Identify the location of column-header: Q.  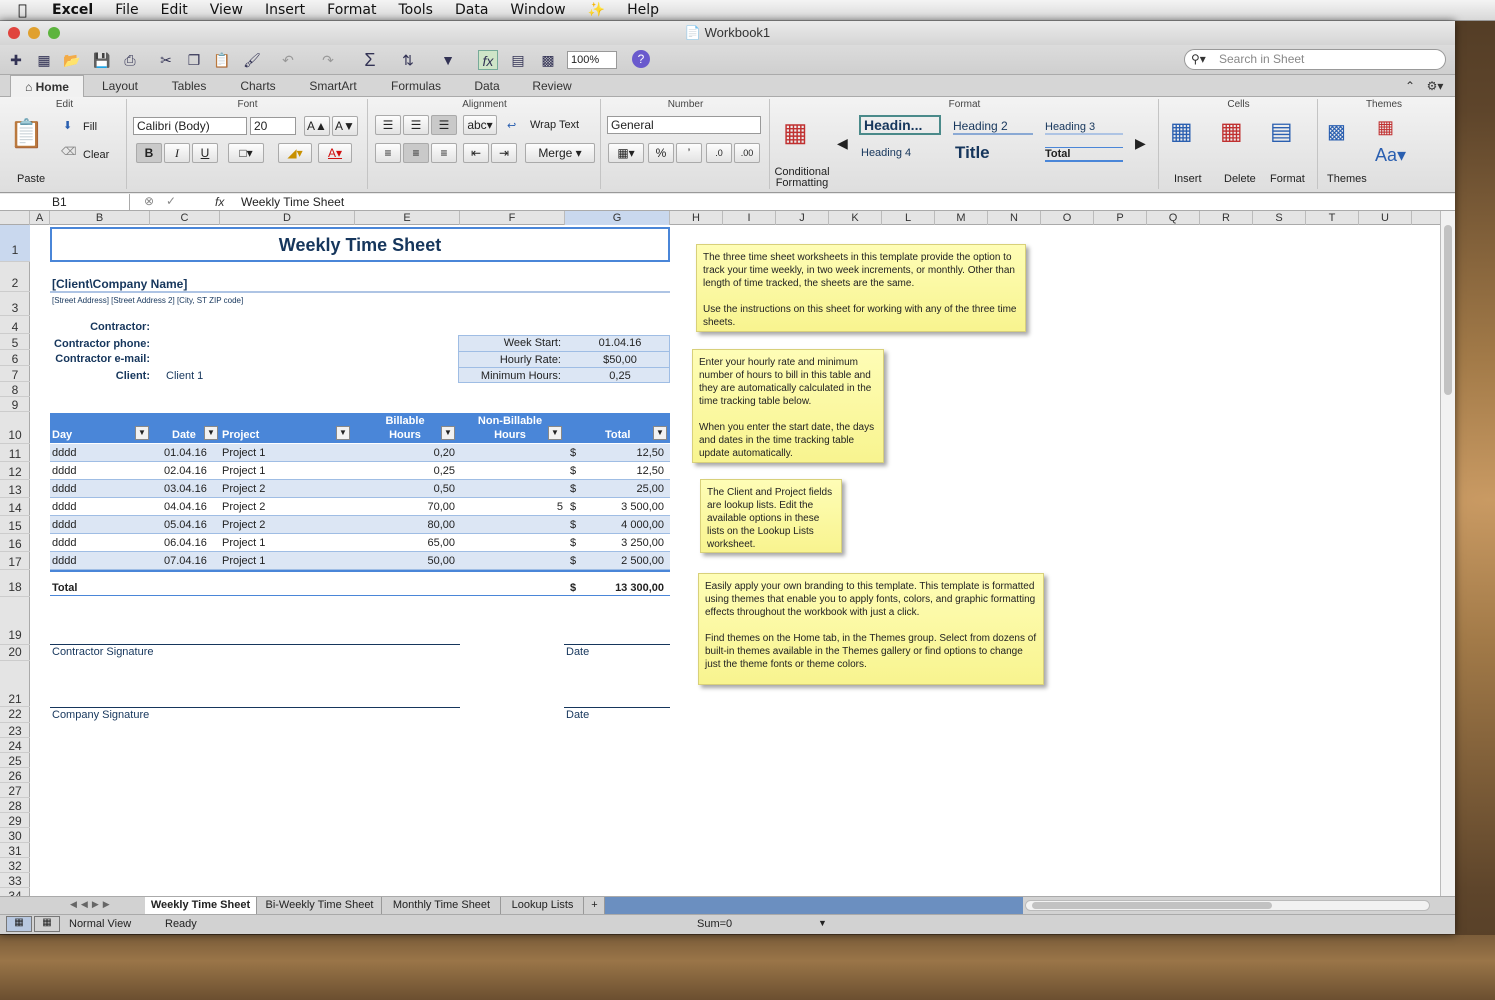
(1173, 218).